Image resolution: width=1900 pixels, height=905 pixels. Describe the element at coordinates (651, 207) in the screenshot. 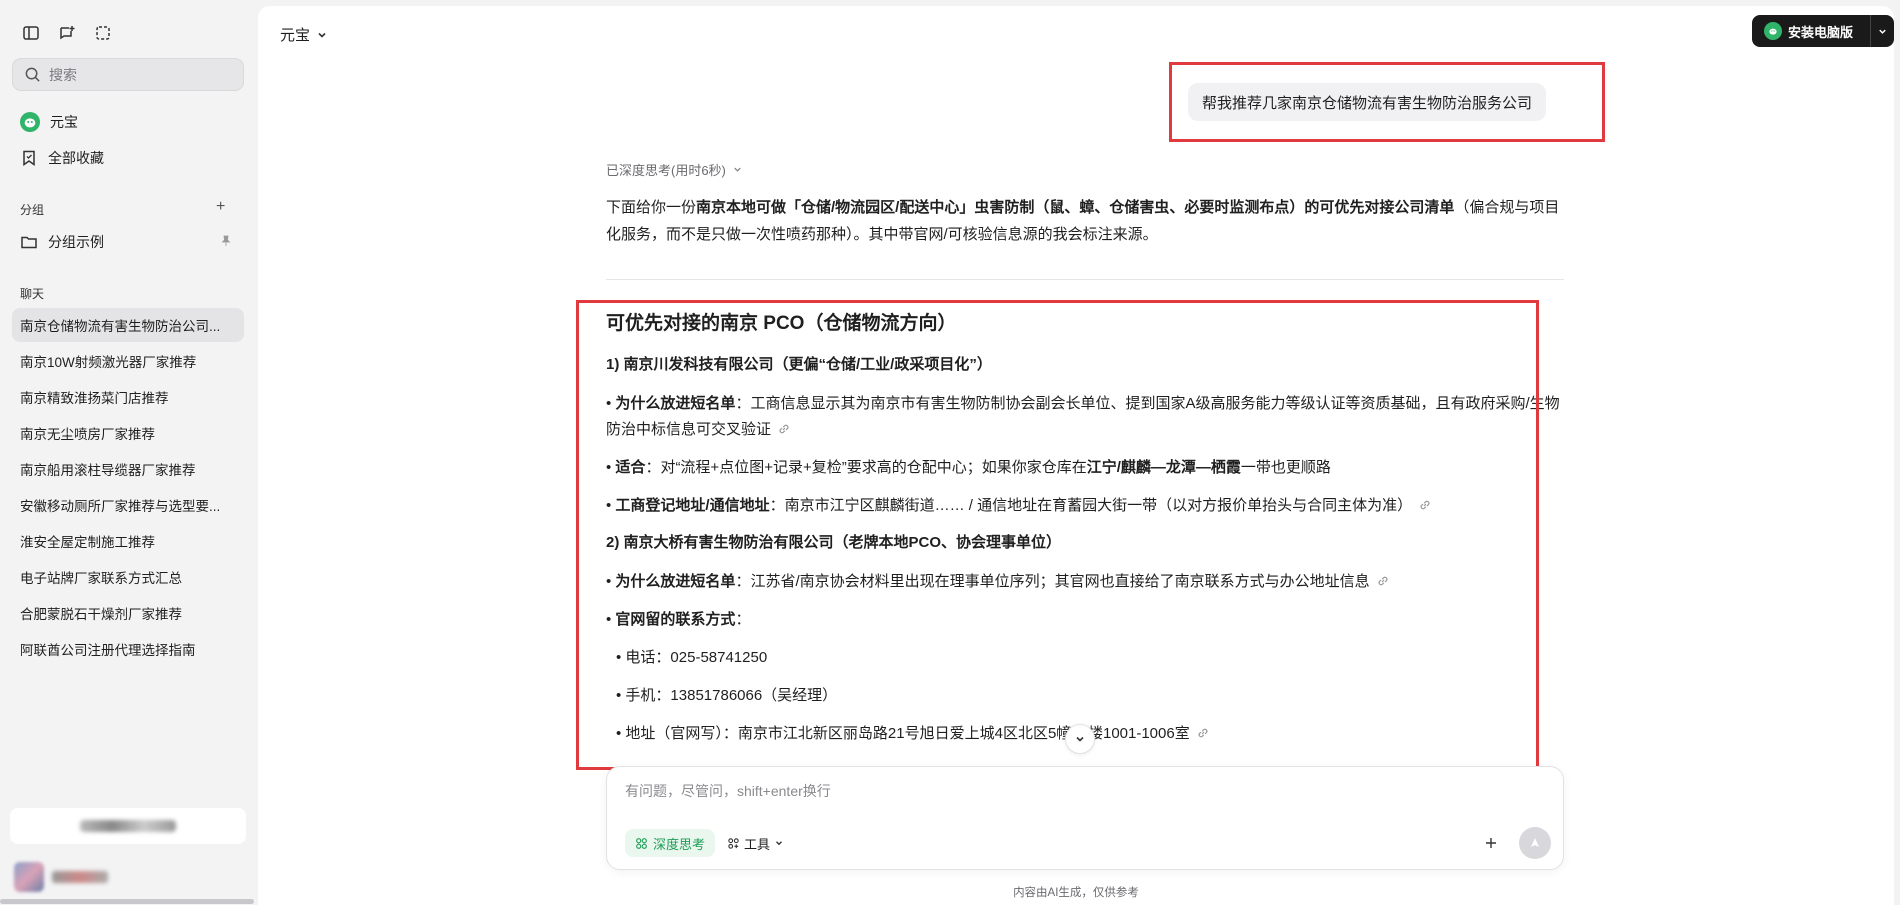

I see `intro-text: 下面给你一份` at that location.